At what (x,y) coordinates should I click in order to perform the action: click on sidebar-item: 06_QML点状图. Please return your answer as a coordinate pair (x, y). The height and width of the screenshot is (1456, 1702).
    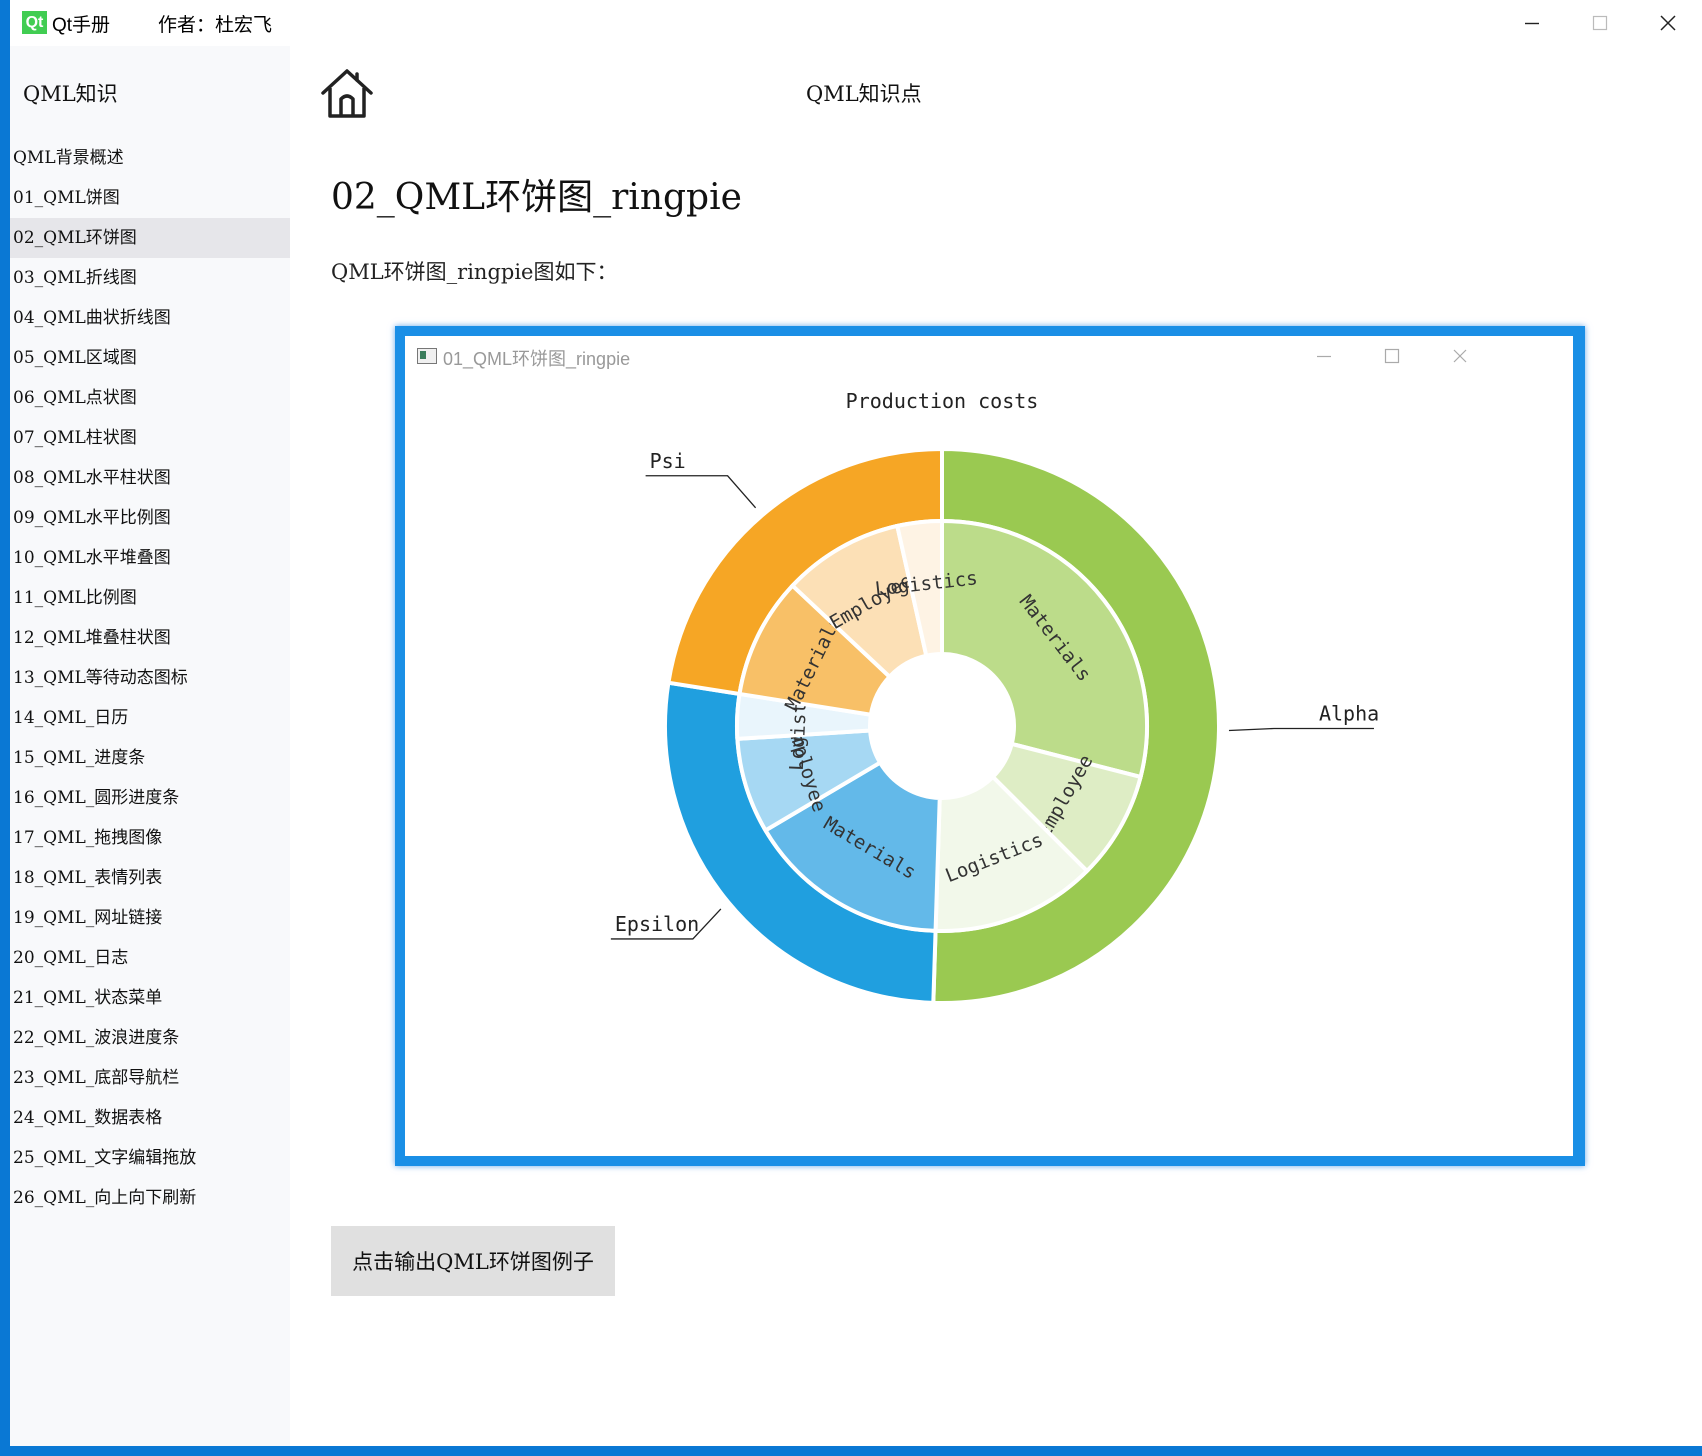
    Looking at the image, I should click on (150, 398).